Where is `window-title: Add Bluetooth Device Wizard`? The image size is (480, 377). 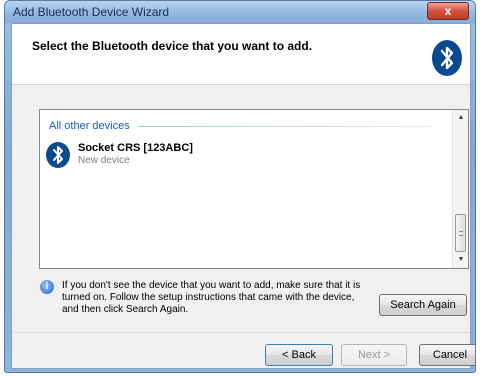 window-title: Add Bluetooth Device Wizard is located at coordinates (91, 12).